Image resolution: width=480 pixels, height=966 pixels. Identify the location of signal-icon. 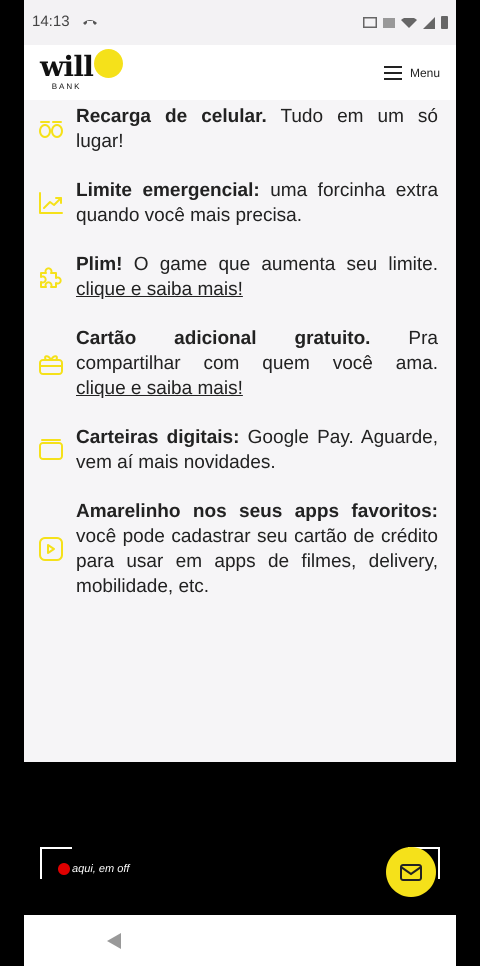
(429, 22).